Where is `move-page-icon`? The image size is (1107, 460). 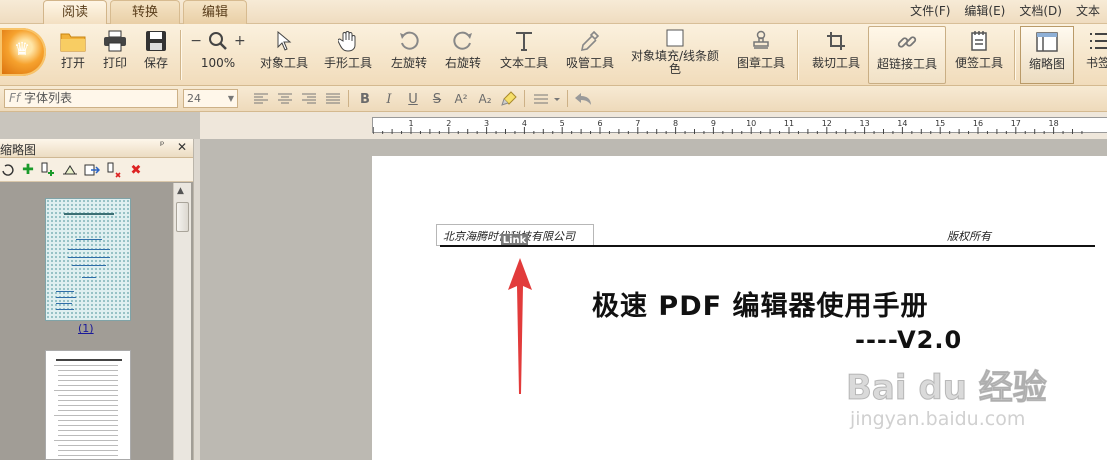 move-page-icon is located at coordinates (114, 170).